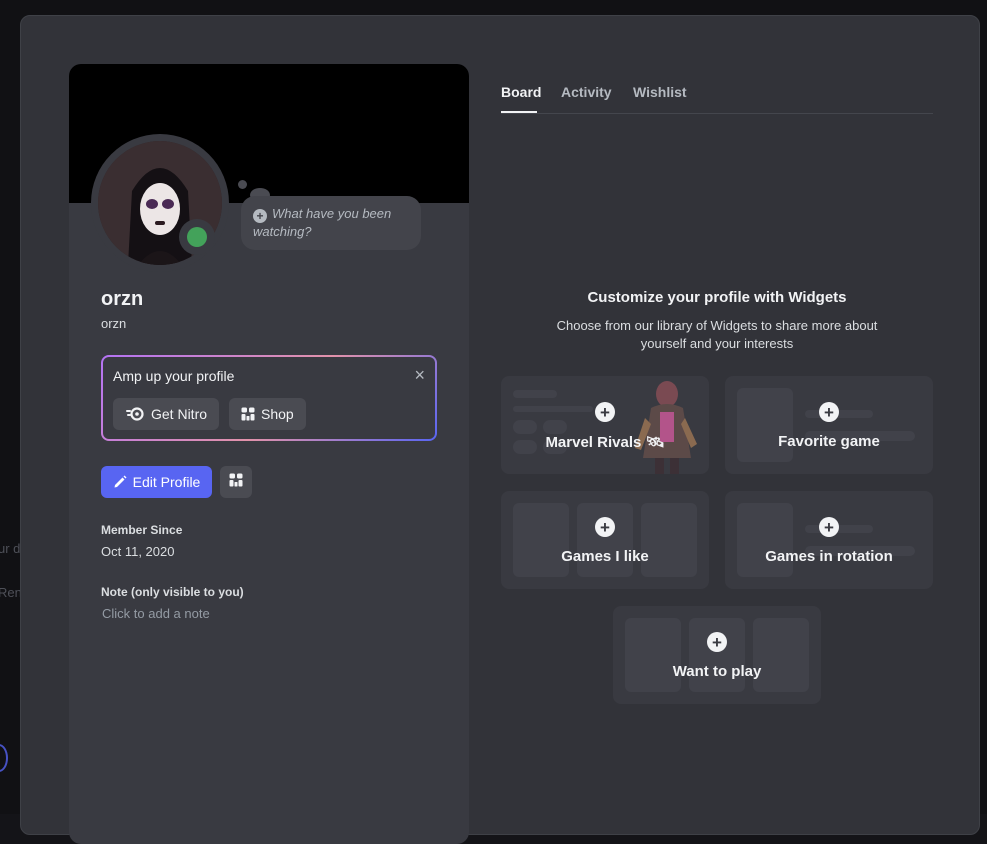 This screenshot has height=844, width=987. I want to click on character-art, so click(666, 426).